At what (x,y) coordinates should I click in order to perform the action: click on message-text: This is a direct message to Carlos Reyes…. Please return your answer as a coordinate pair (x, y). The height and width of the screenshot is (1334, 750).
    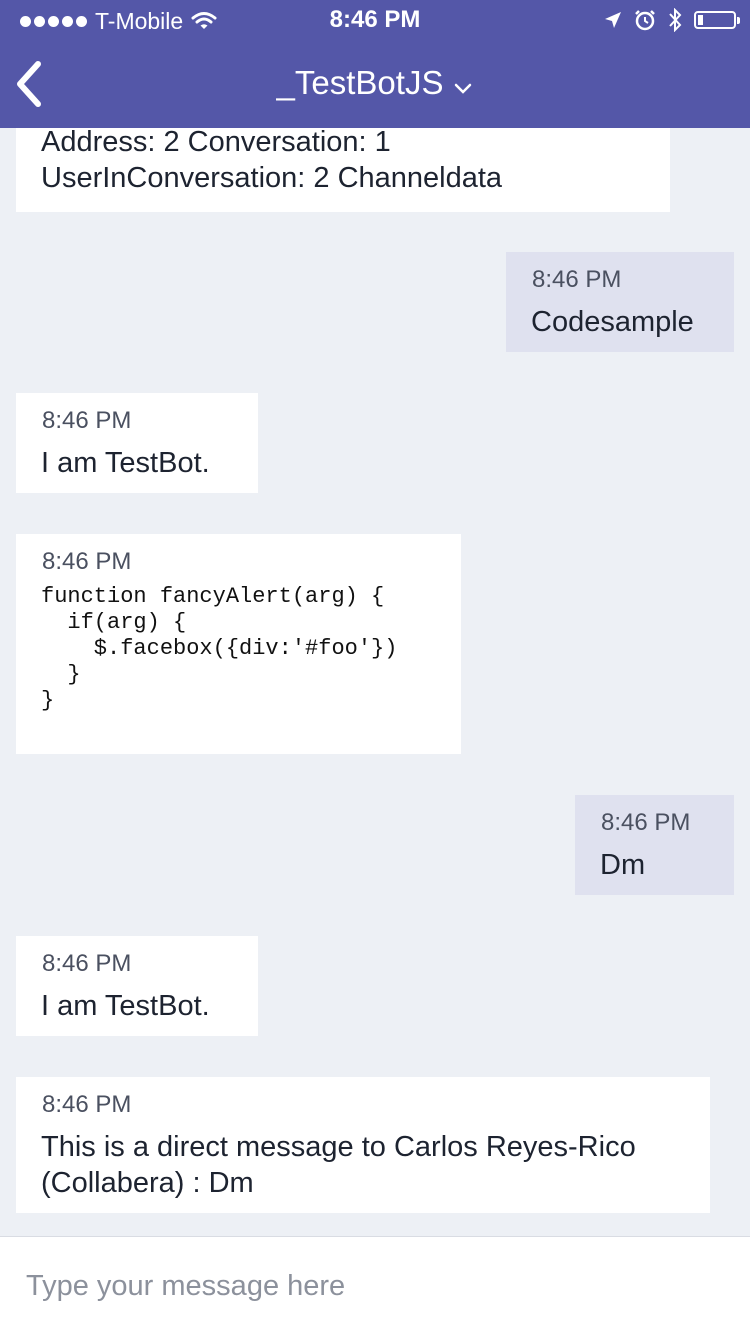
    Looking at the image, I should click on (338, 1165).